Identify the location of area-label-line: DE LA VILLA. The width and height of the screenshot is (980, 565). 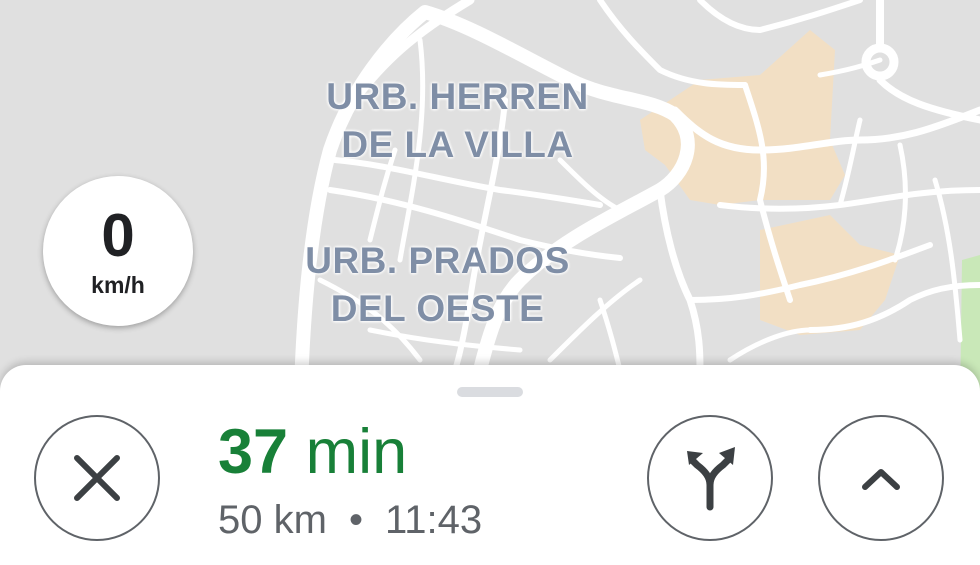
(457, 144).